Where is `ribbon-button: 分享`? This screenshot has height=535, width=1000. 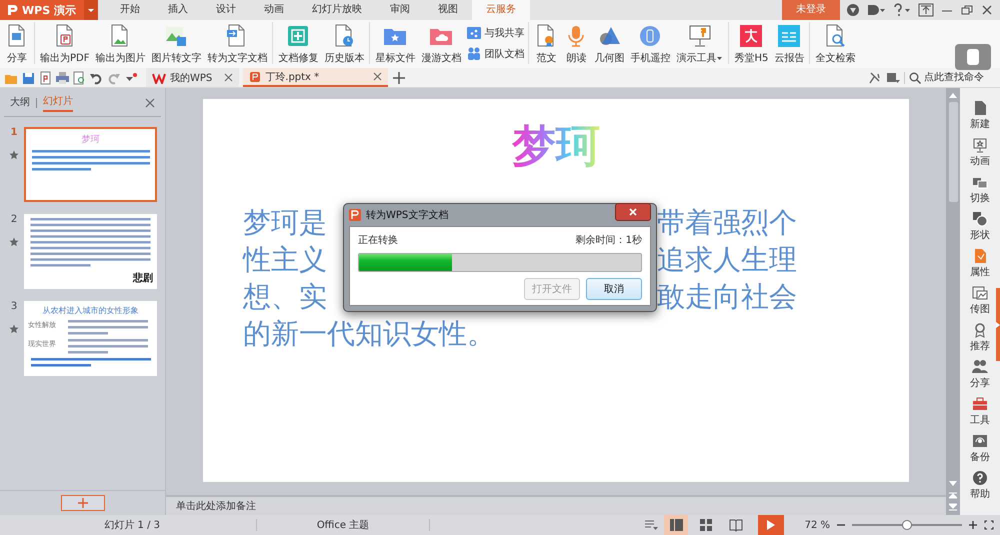 ribbon-button: 分享 is located at coordinates (17, 44).